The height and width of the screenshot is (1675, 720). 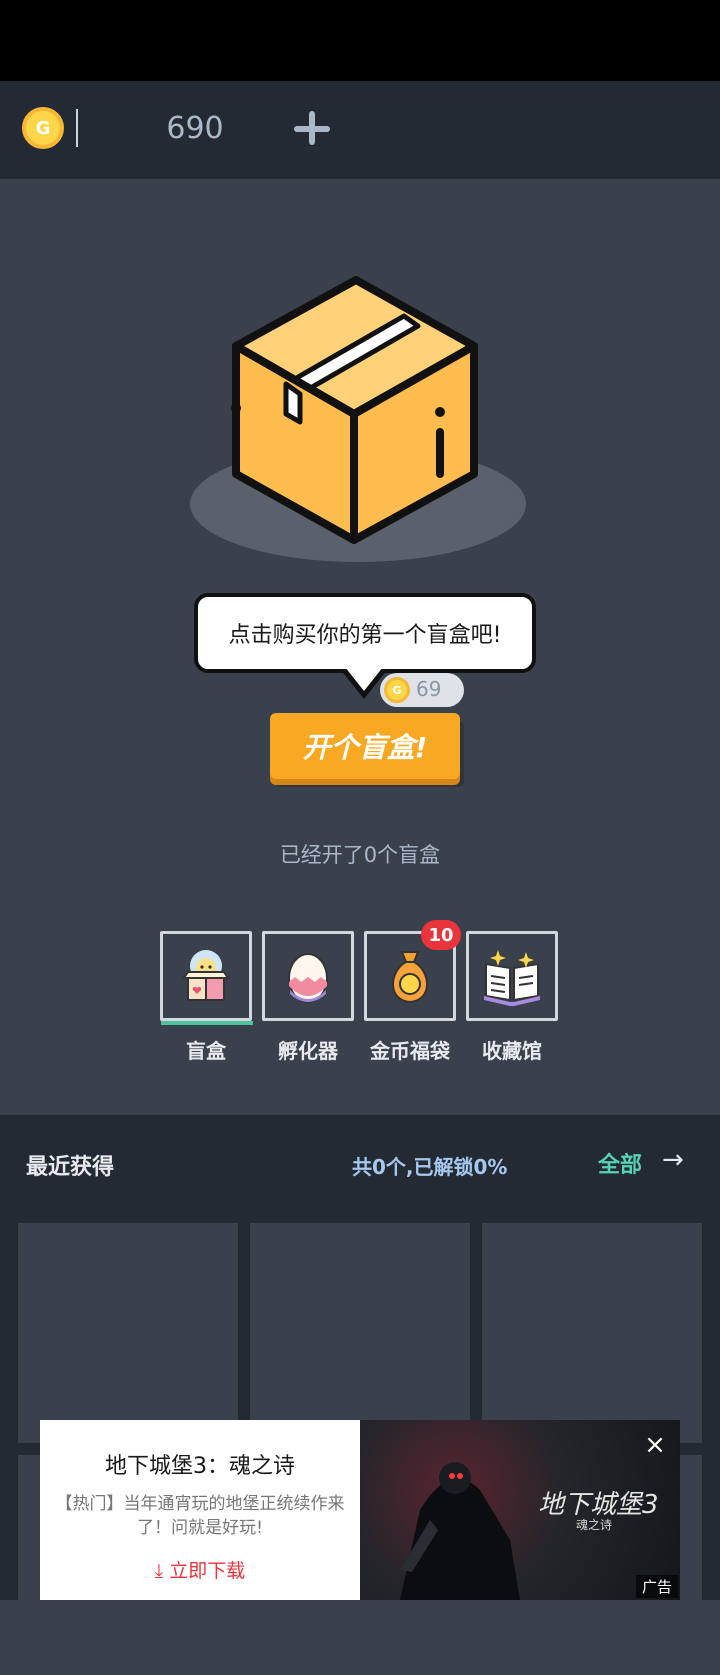 What do you see at coordinates (429, 689) in the screenshot?
I see `price-value: 69` at bounding box center [429, 689].